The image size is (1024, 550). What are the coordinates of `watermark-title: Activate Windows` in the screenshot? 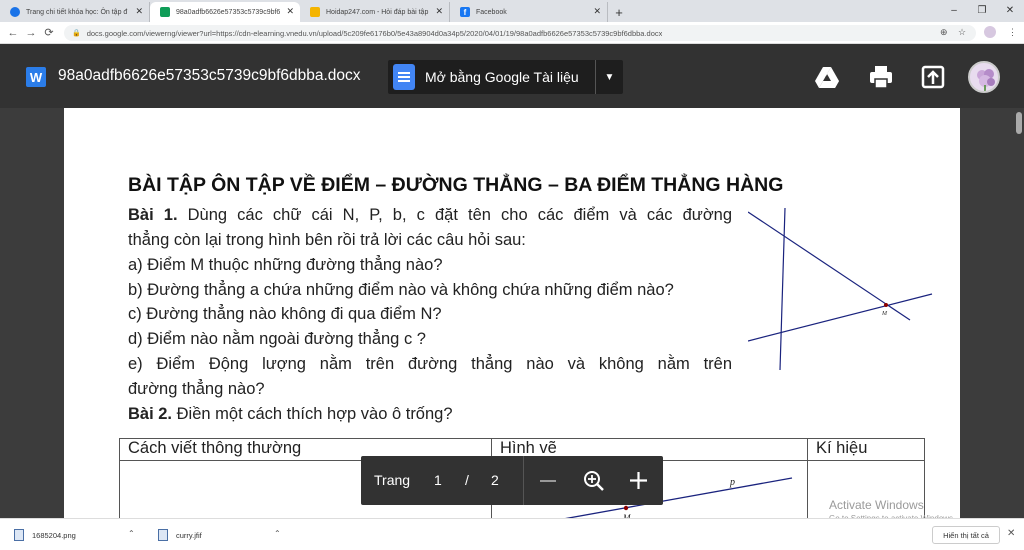 It's located at (876, 505).